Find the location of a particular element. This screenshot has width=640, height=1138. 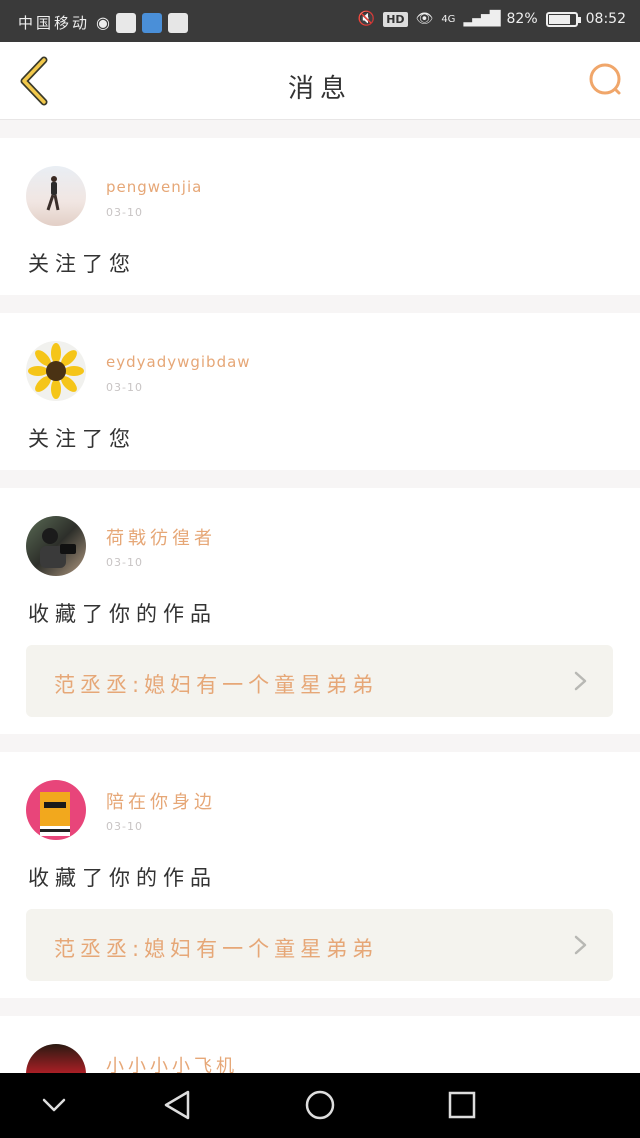

network-label: 4G is located at coordinates (448, 19).